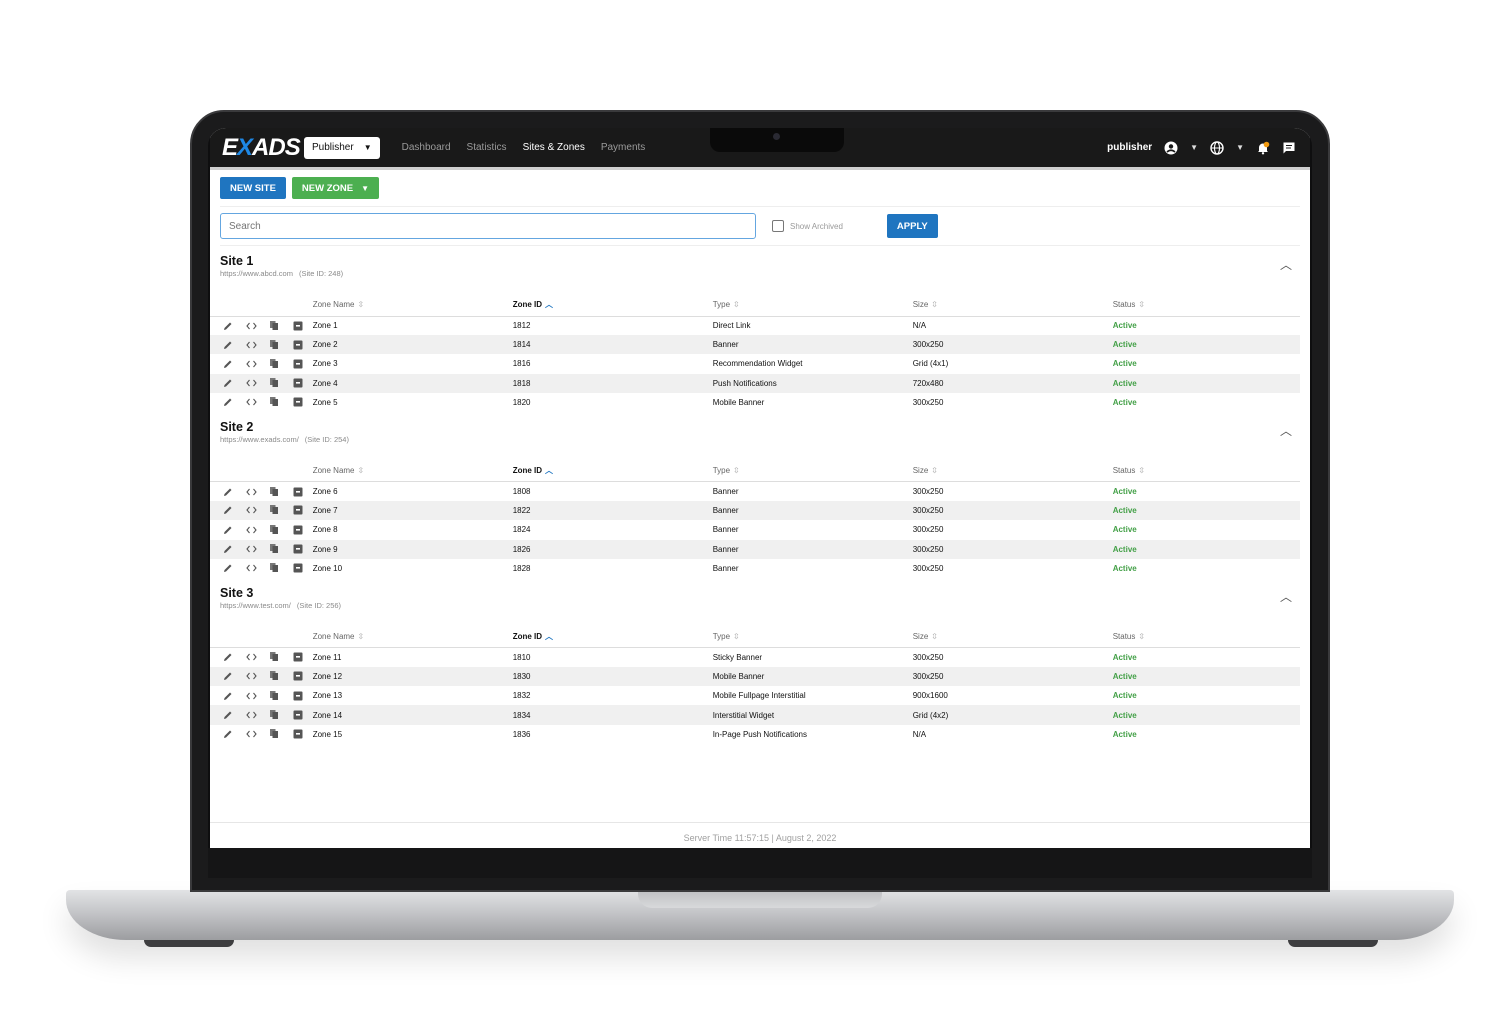 This screenshot has width=1486, height=1017. Describe the element at coordinates (1129, 147) in the screenshot. I see `username: publisher` at that location.